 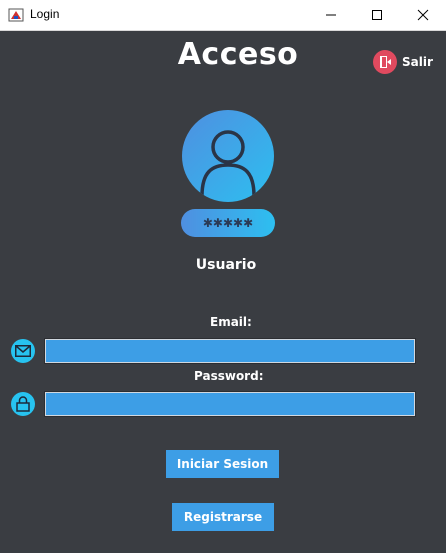 I want to click on password-label: Password:, so click(x=229, y=376).